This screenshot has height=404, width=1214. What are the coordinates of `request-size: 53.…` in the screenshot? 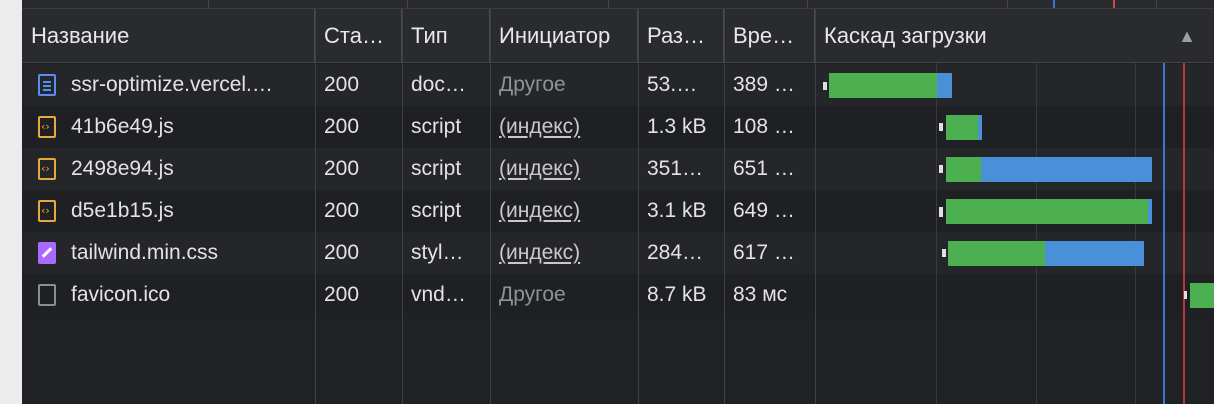 It's located at (672, 84).